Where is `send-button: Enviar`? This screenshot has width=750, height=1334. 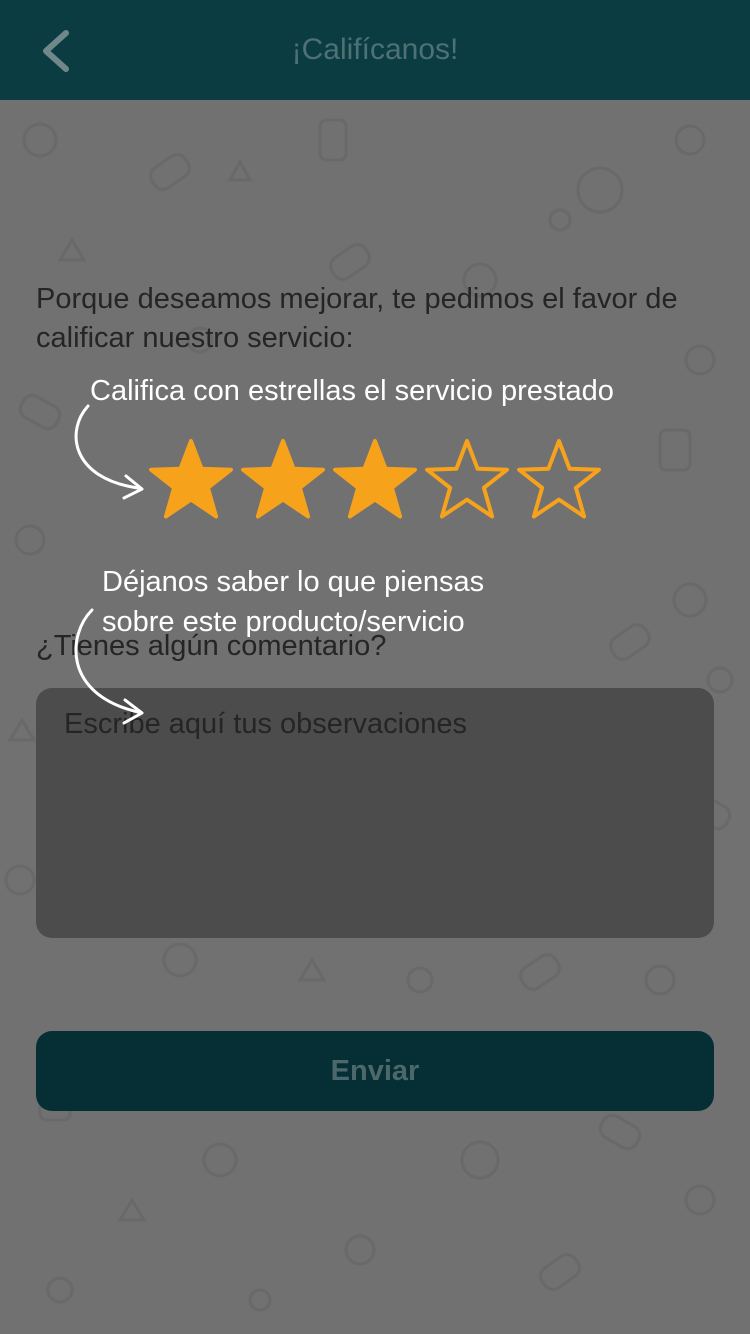 send-button: Enviar is located at coordinates (375, 1071).